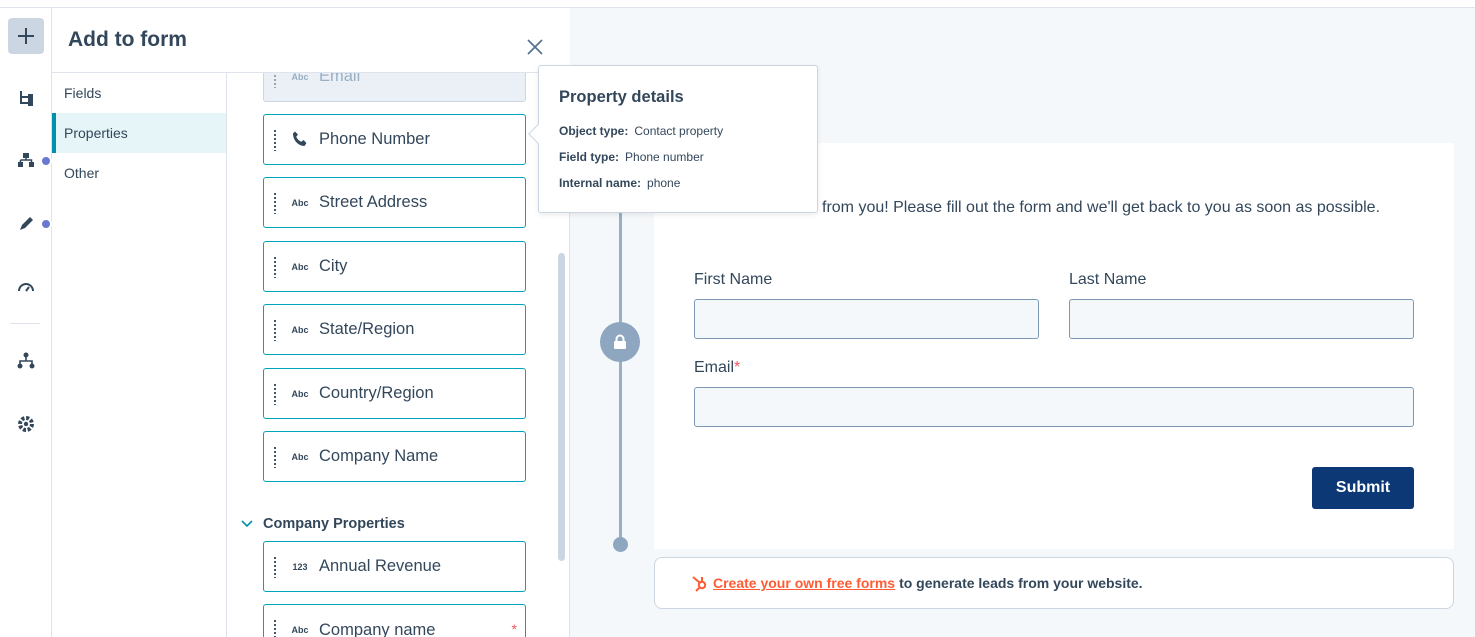 The image size is (1475, 637). I want to click on submit-button: Submit, so click(1363, 488).